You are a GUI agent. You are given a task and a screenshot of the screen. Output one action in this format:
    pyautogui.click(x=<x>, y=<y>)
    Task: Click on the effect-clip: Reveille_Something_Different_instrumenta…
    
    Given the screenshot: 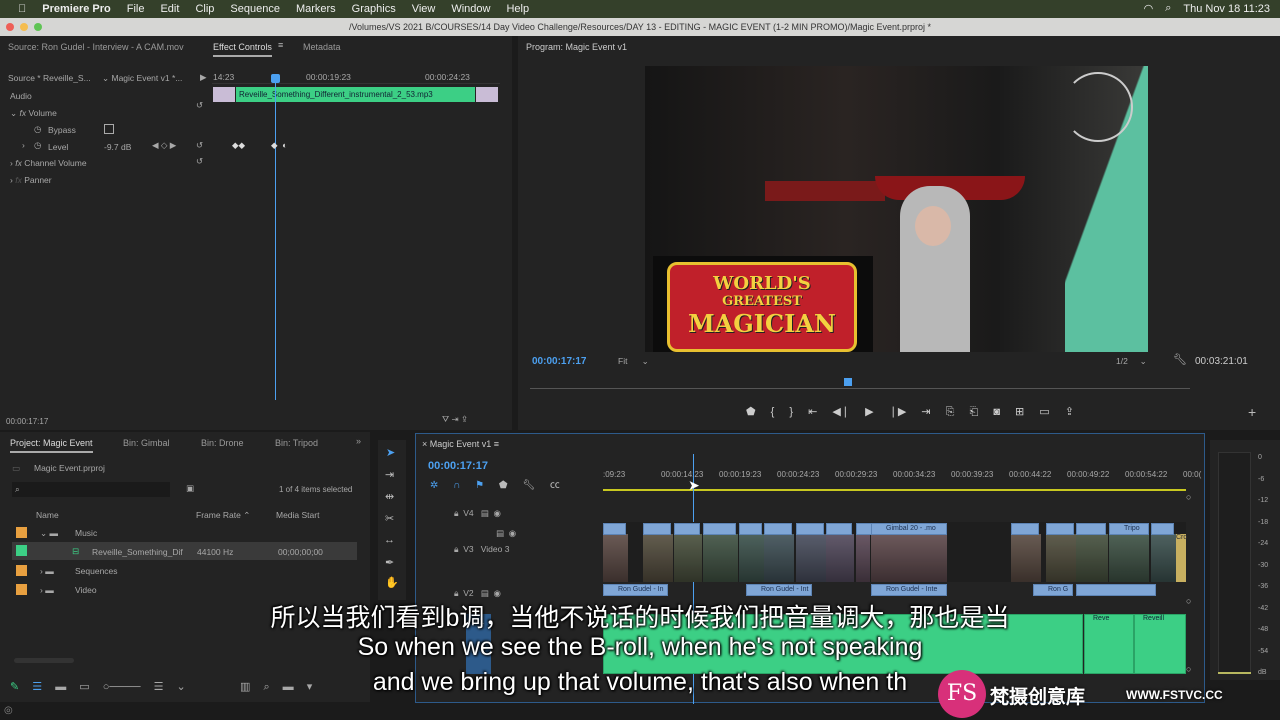 What is the action you would take?
    pyautogui.click(x=355, y=94)
    